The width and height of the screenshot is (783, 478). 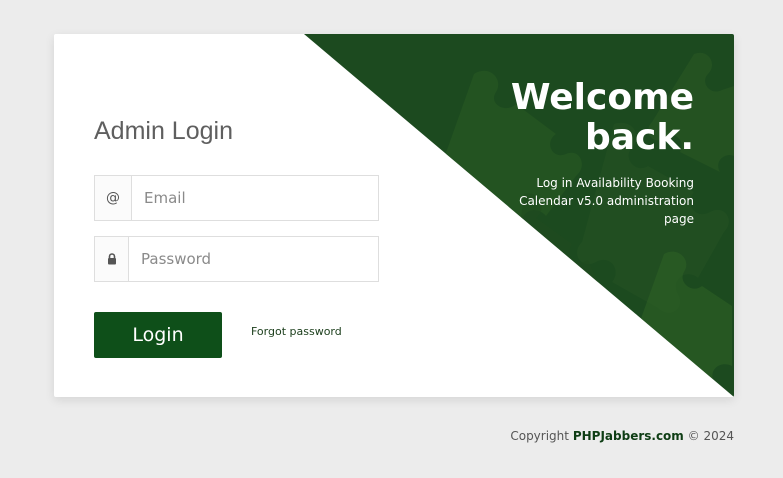 I want to click on password-input, so click(x=253, y=259).